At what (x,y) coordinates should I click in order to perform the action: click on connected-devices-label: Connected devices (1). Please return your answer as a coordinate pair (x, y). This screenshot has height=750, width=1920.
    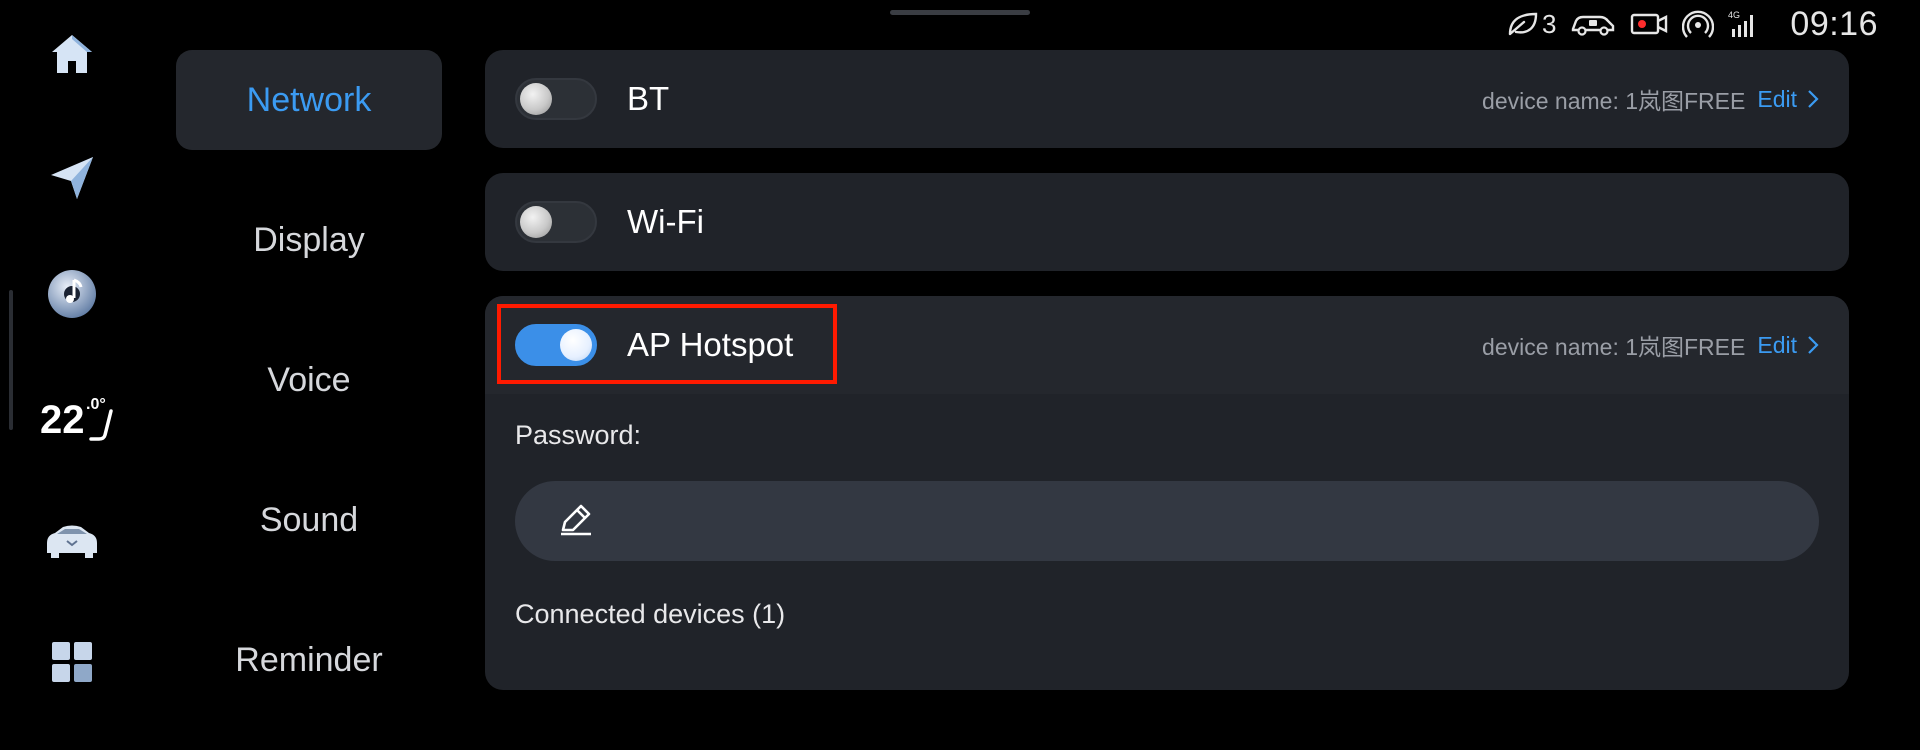
    Looking at the image, I should click on (1167, 614).